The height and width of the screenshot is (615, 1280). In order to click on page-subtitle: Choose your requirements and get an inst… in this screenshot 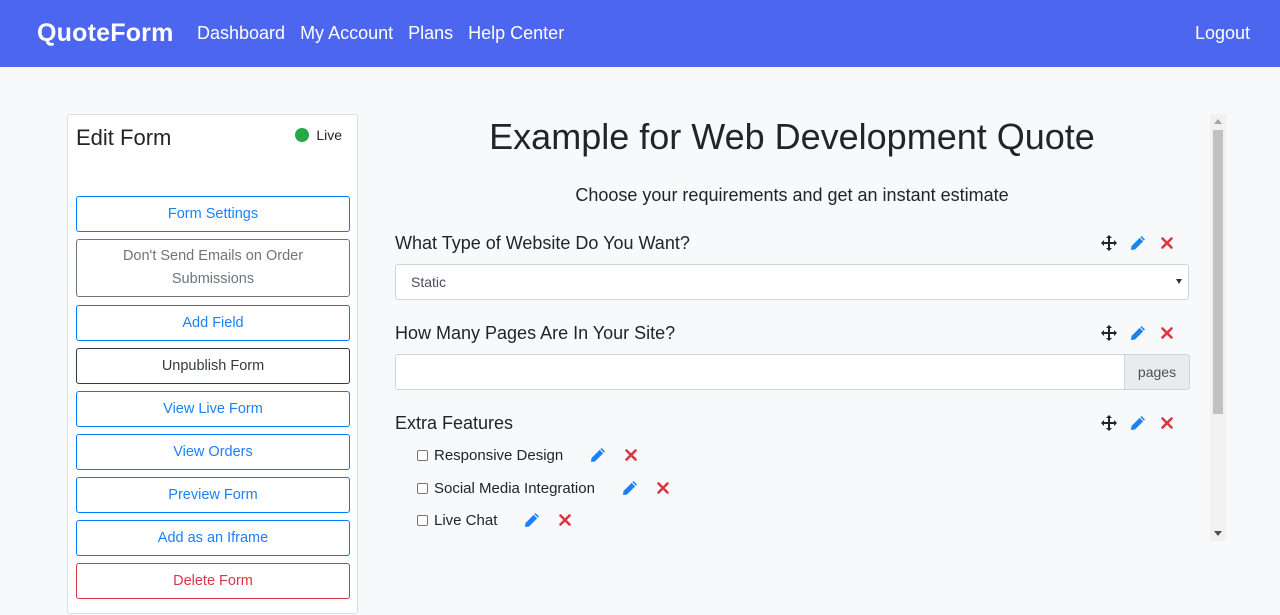, I will do `click(792, 195)`.